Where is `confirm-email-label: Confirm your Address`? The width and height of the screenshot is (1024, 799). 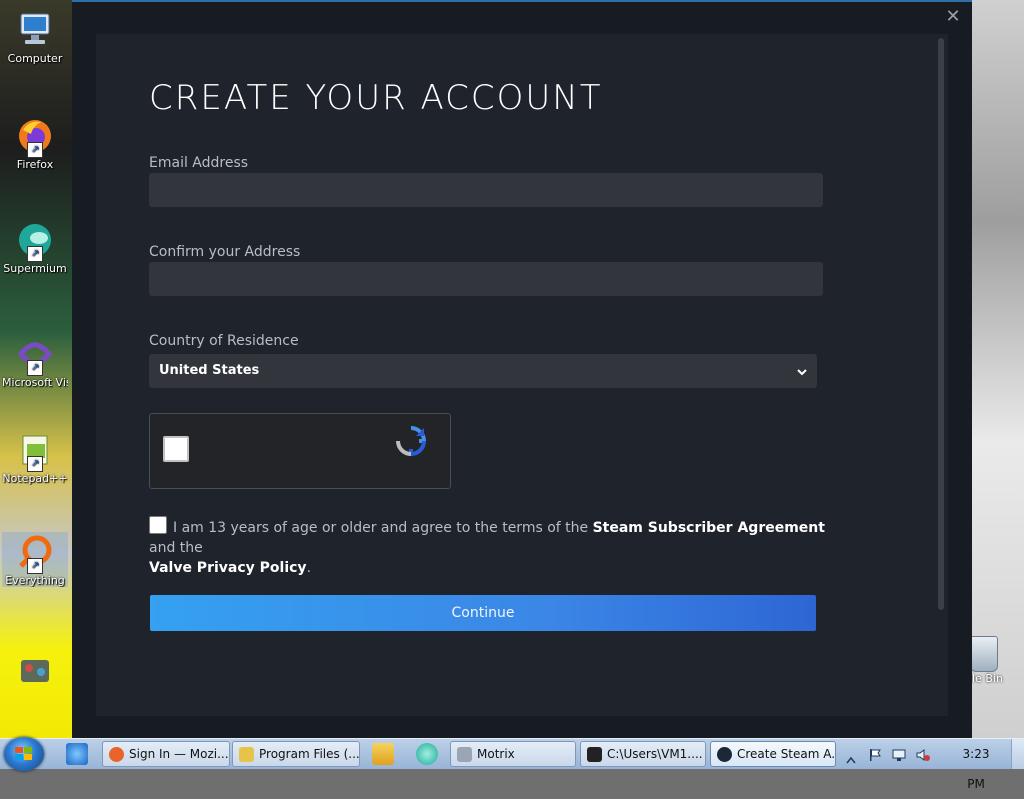
confirm-email-label: Confirm your Address is located at coordinates (225, 252).